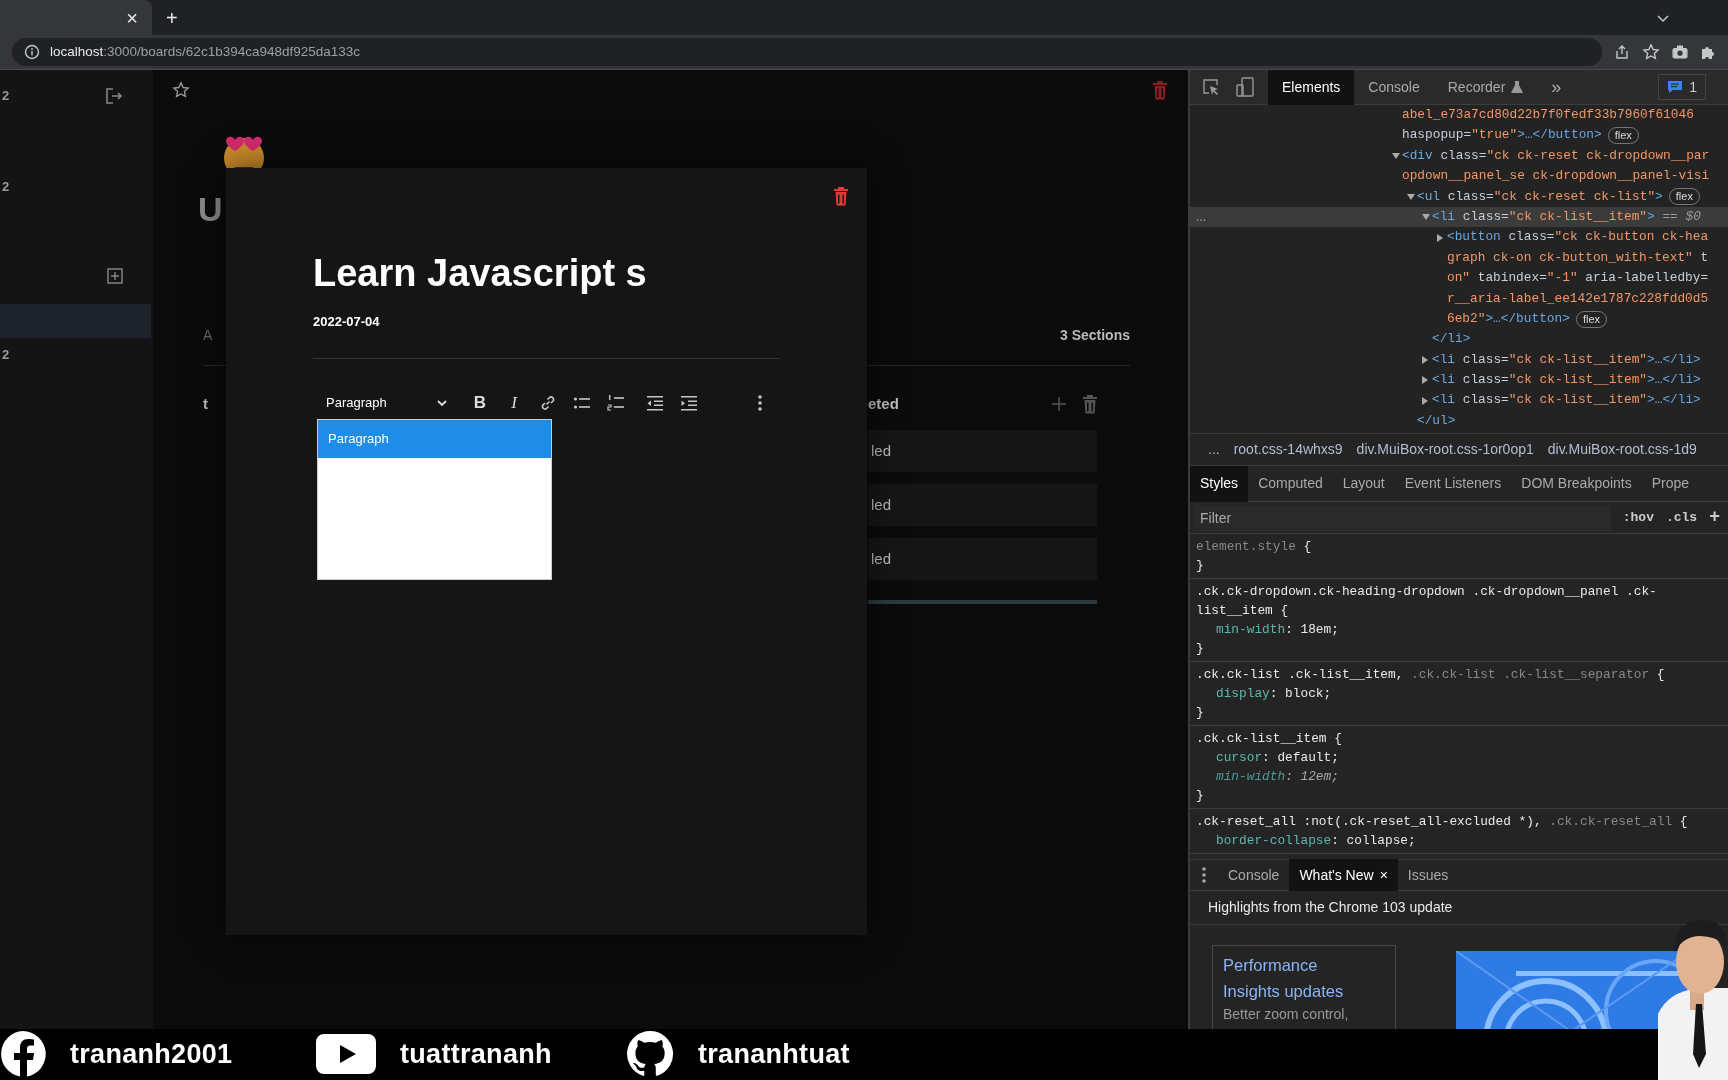 The image size is (1728, 1080). What do you see at coordinates (548, 402) in the screenshot?
I see `link-icon` at bounding box center [548, 402].